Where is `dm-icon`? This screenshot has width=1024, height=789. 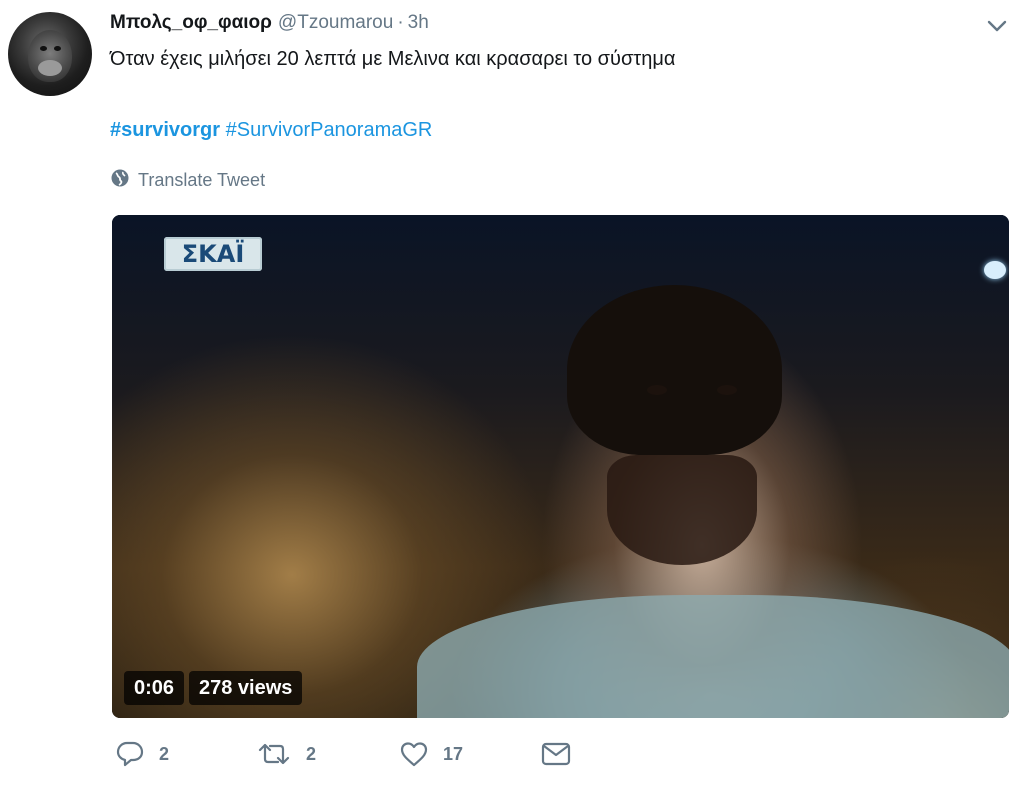
dm-icon is located at coordinates (556, 754).